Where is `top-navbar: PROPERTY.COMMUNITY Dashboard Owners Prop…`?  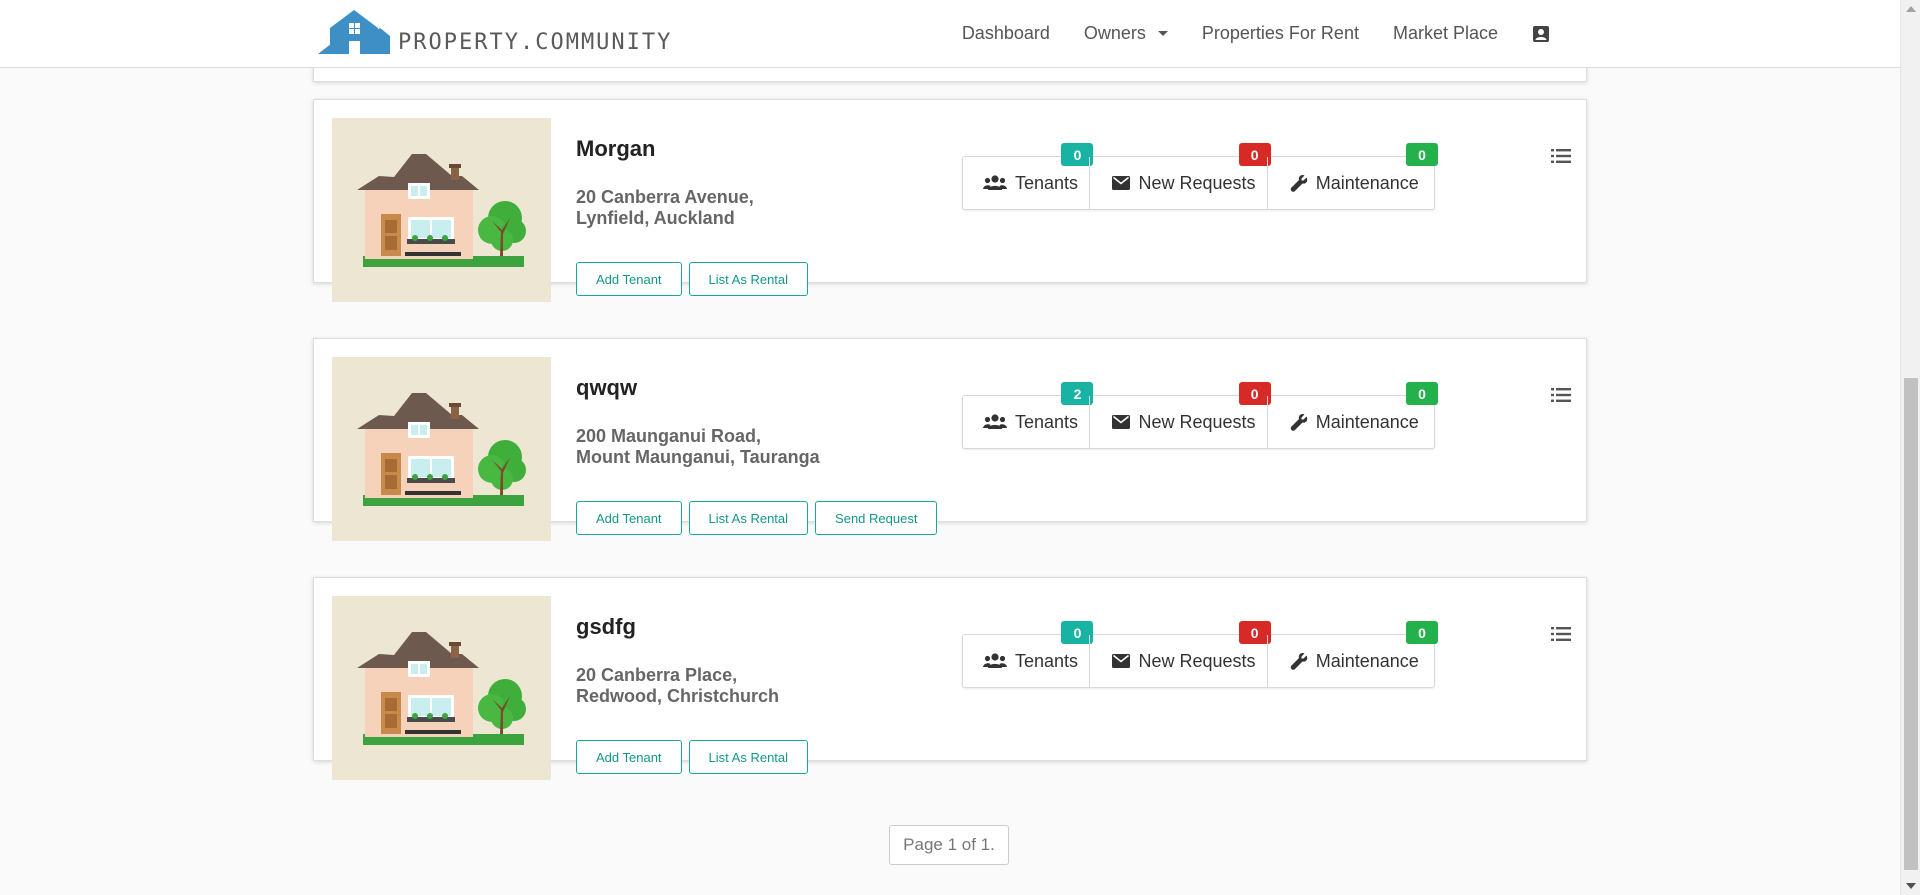
top-navbar: PROPERTY.COMMUNITY Dashboard Owners Prop… is located at coordinates (950, 34).